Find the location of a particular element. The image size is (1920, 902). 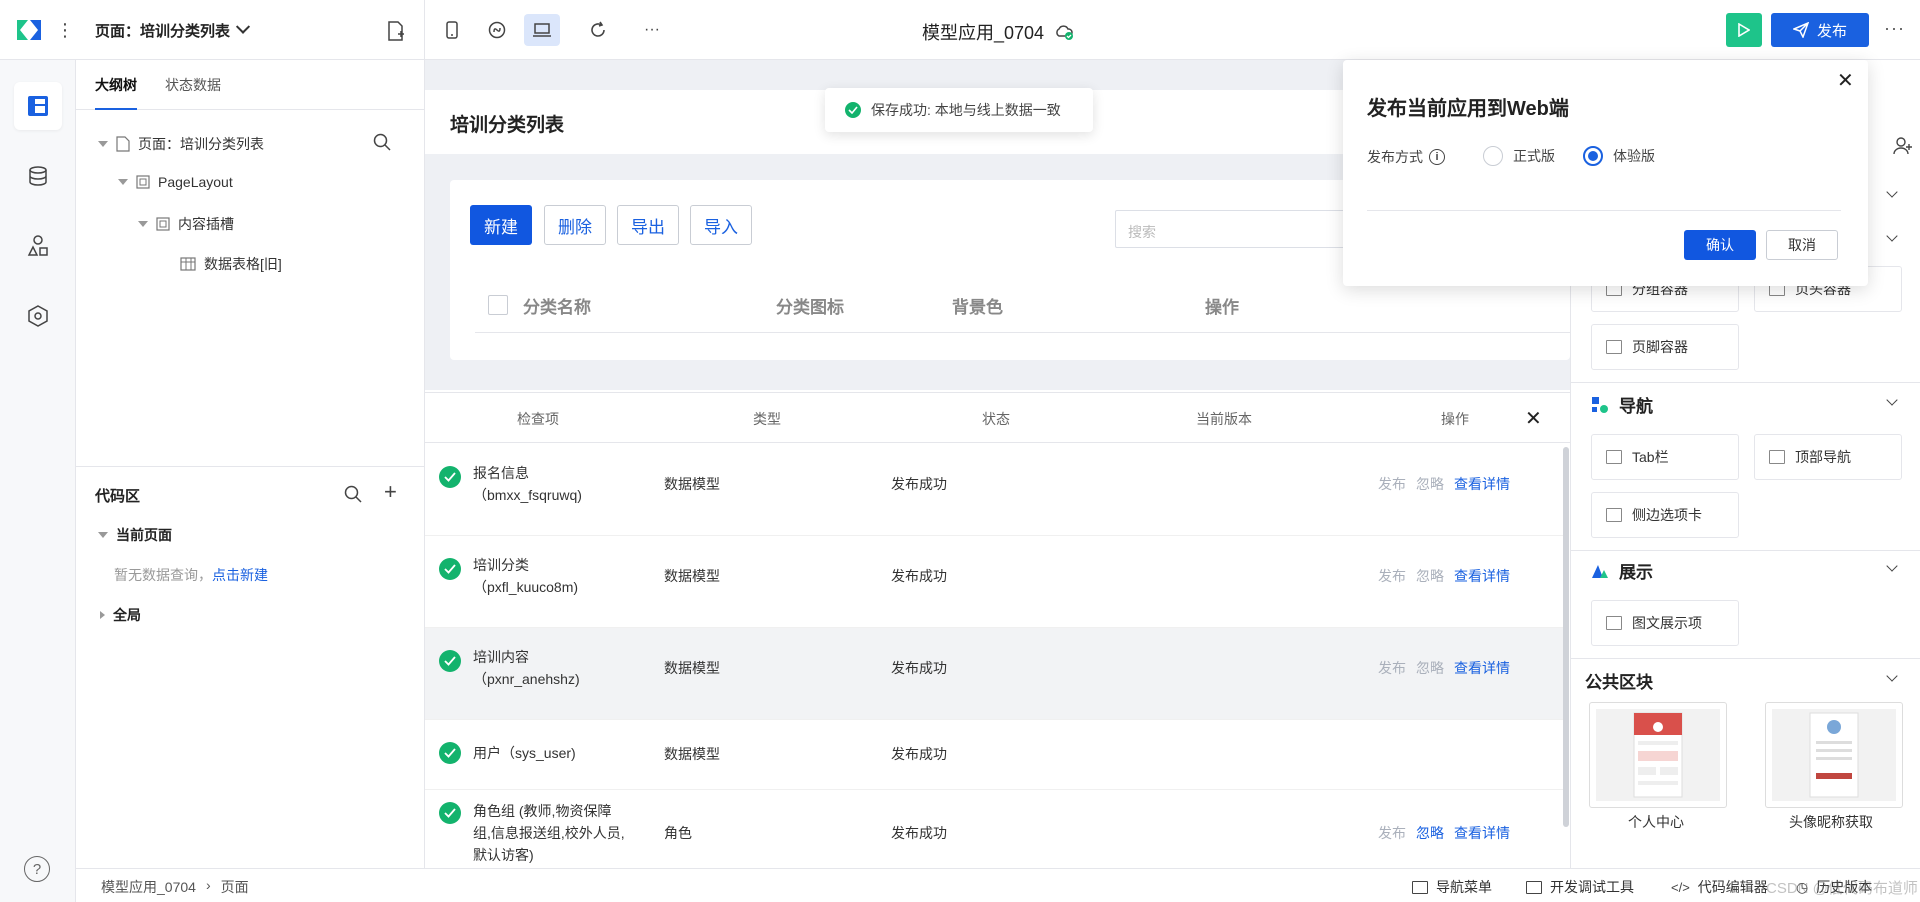

refresh-button is located at coordinates (598, 30).